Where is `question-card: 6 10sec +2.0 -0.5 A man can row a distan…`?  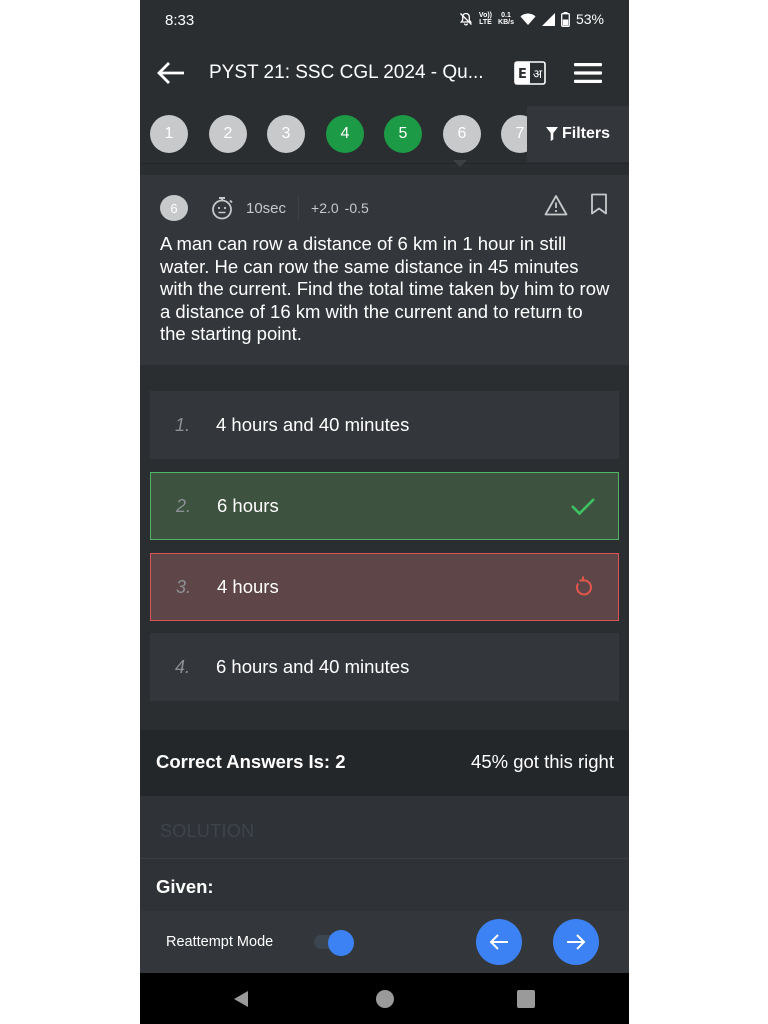
question-card: 6 10sec +2.0 -0.5 A man can row a distan… is located at coordinates (384, 270).